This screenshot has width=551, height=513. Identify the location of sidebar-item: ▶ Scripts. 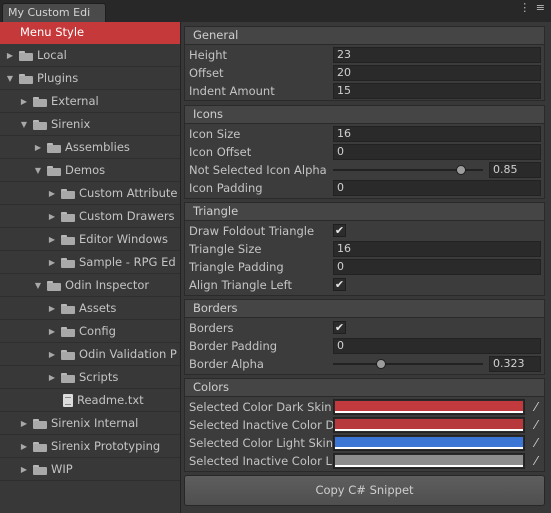
(90, 378).